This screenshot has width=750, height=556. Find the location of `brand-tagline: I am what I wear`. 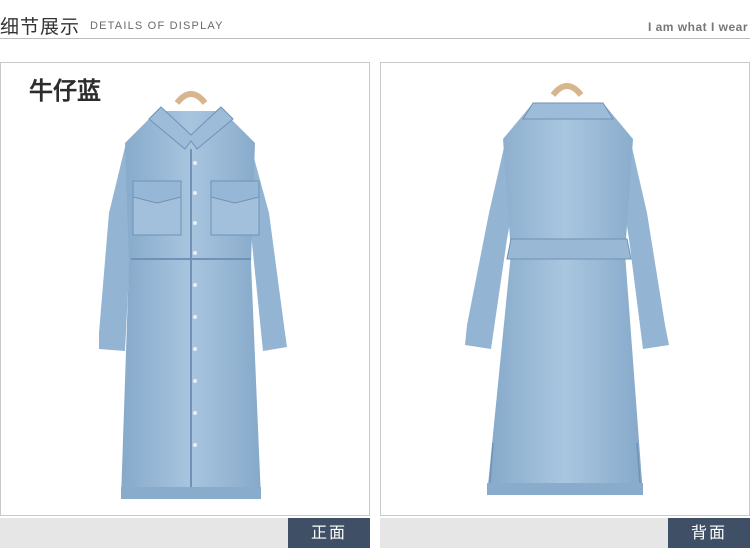

brand-tagline: I am what I wear is located at coordinates (697, 27).